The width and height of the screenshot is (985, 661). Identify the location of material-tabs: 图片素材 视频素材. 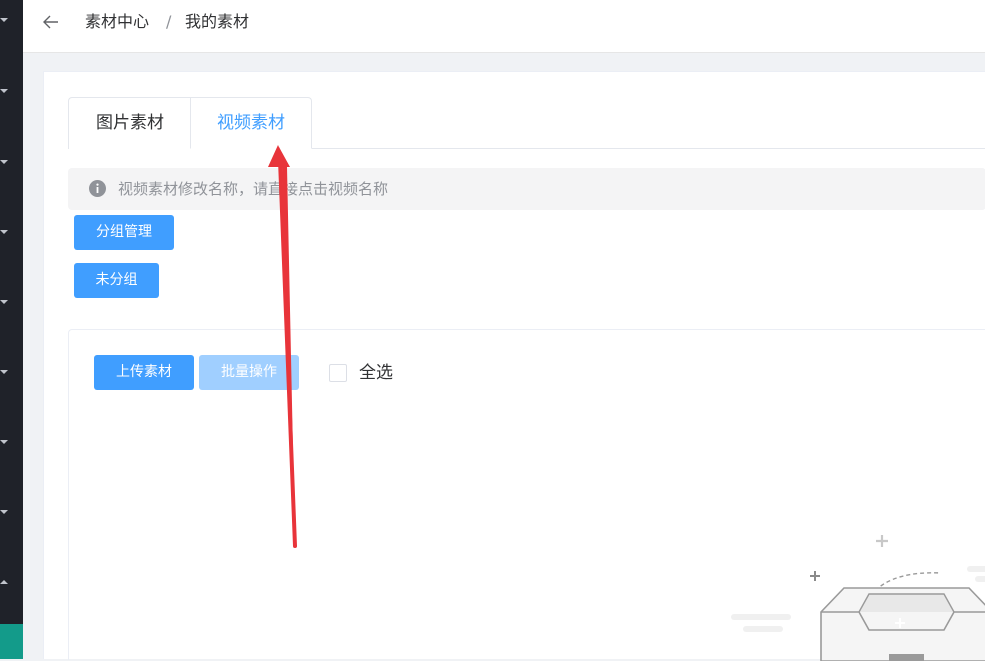
(526, 123).